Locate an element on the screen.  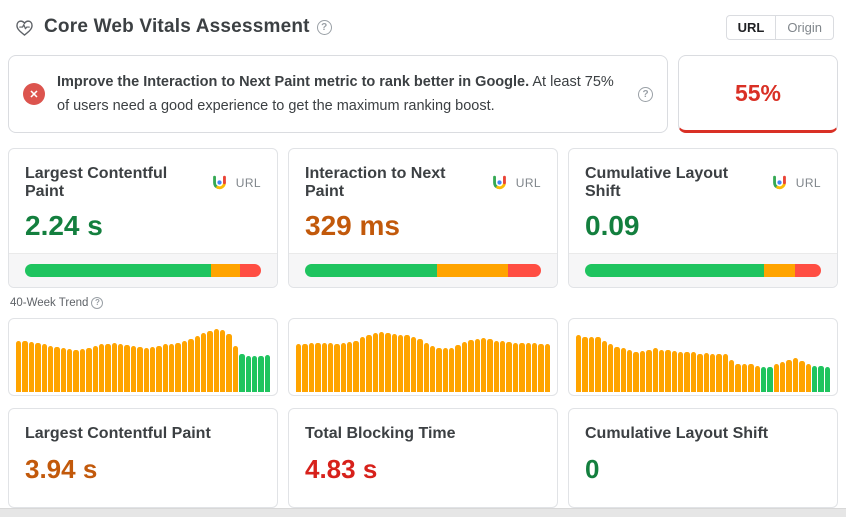
help-icon: ? is located at coordinates (324, 27).